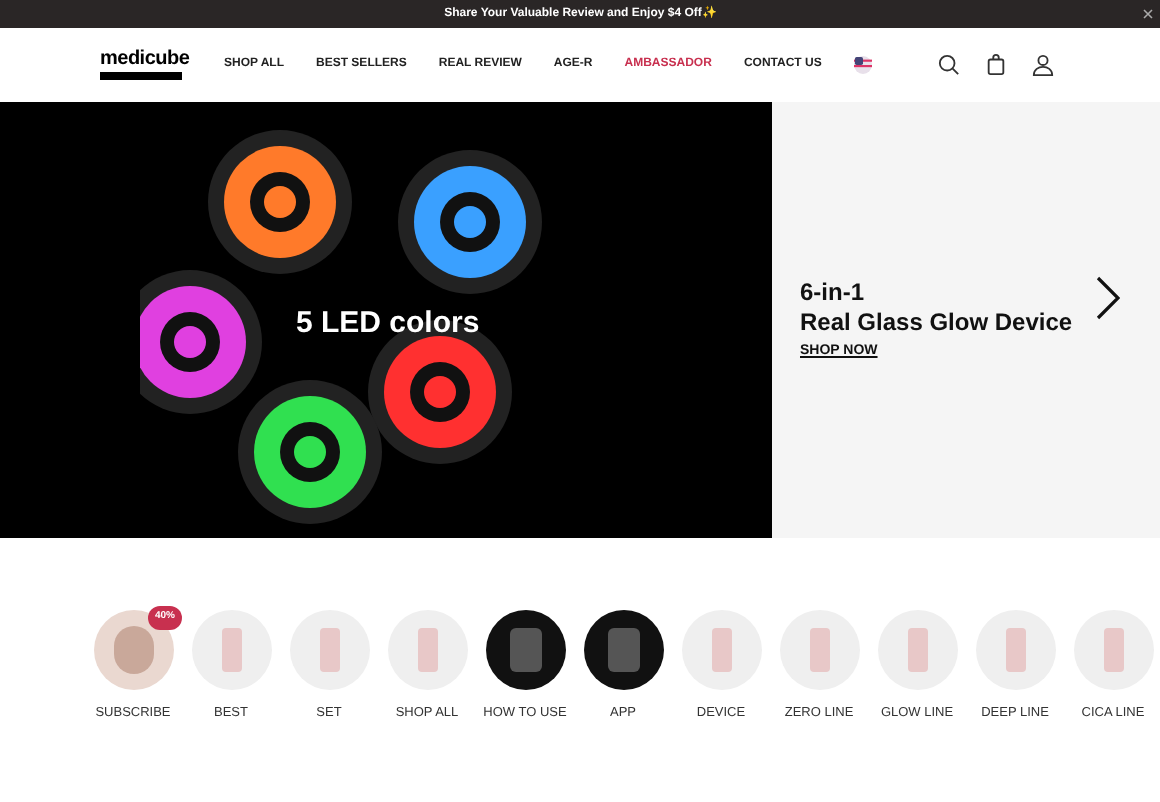  Describe the element at coordinates (1148, 14) in the screenshot. I see `close-icon` at that location.